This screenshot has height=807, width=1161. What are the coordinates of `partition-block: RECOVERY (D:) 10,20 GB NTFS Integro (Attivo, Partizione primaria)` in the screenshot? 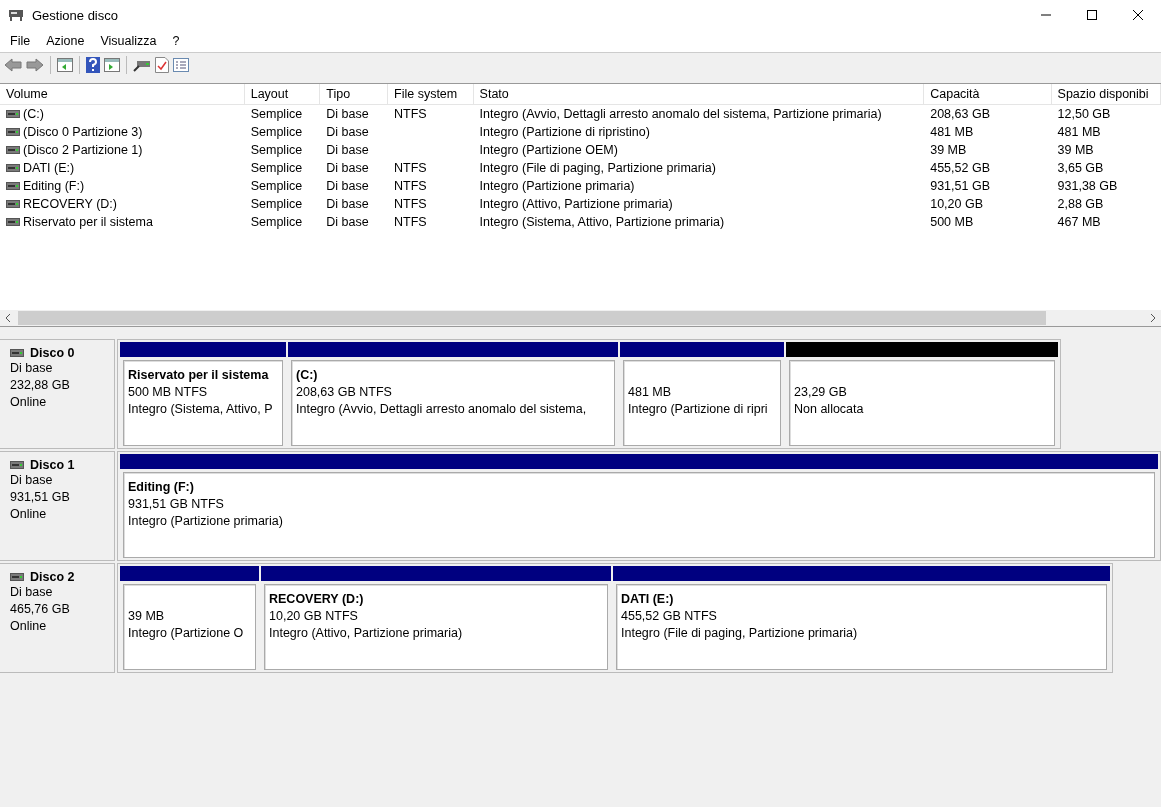 It's located at (436, 627).